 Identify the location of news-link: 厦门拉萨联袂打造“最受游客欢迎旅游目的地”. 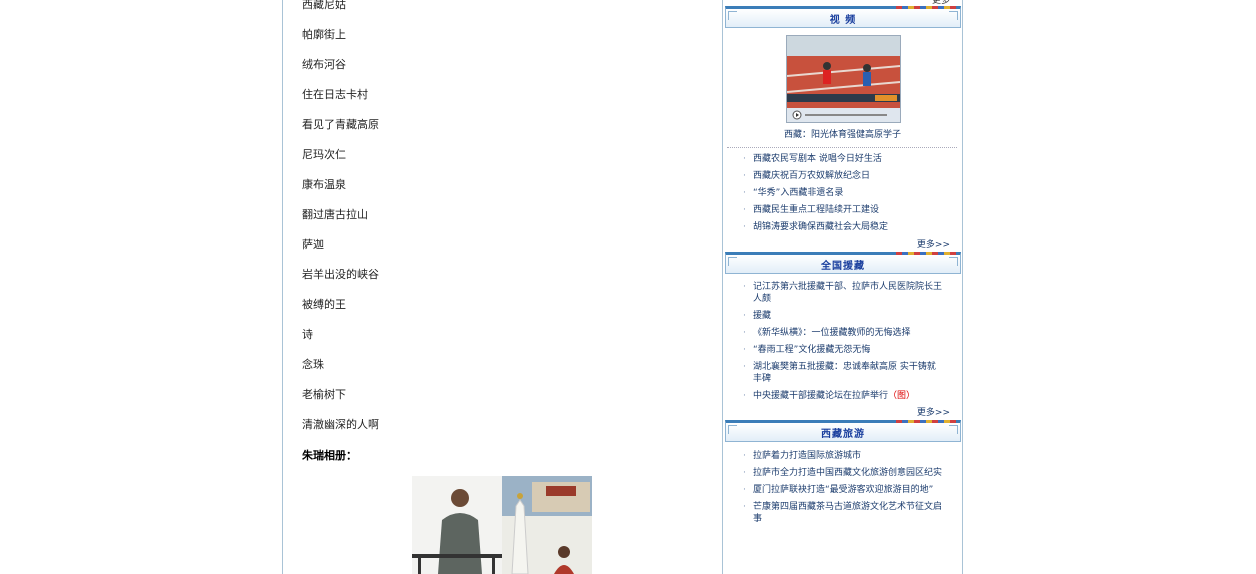
(843, 490).